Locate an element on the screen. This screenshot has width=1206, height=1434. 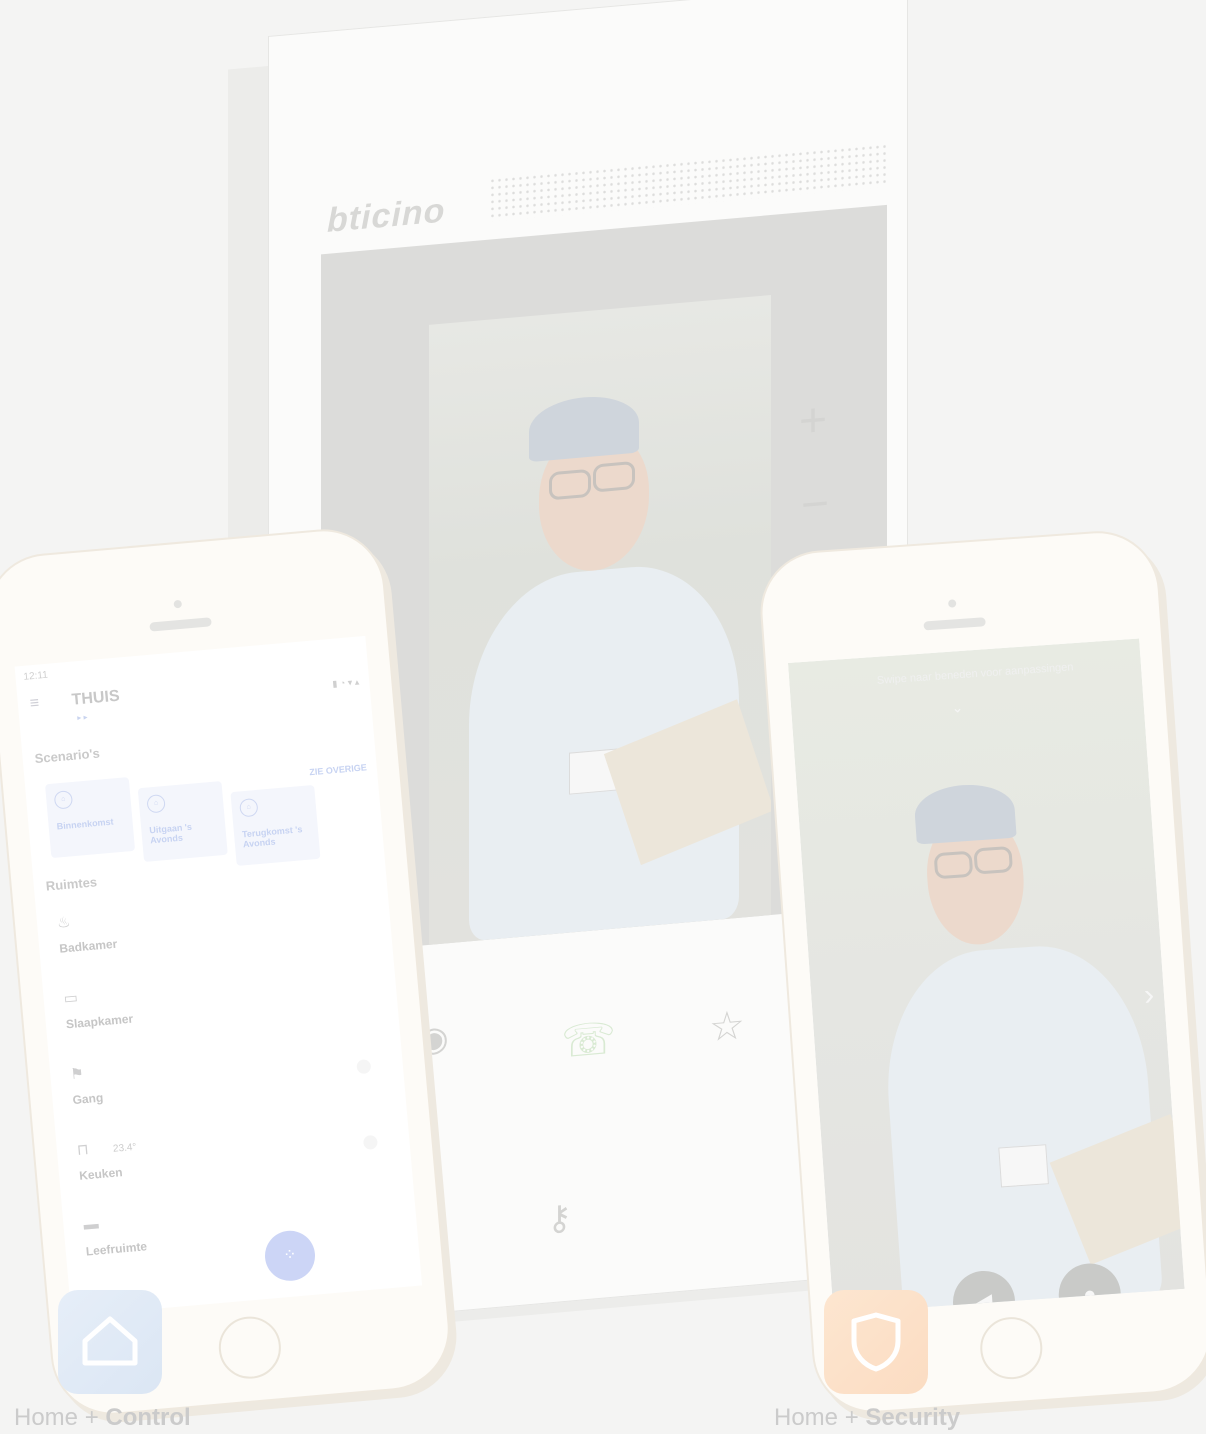
home-control-app-icon is located at coordinates (110, 1342).